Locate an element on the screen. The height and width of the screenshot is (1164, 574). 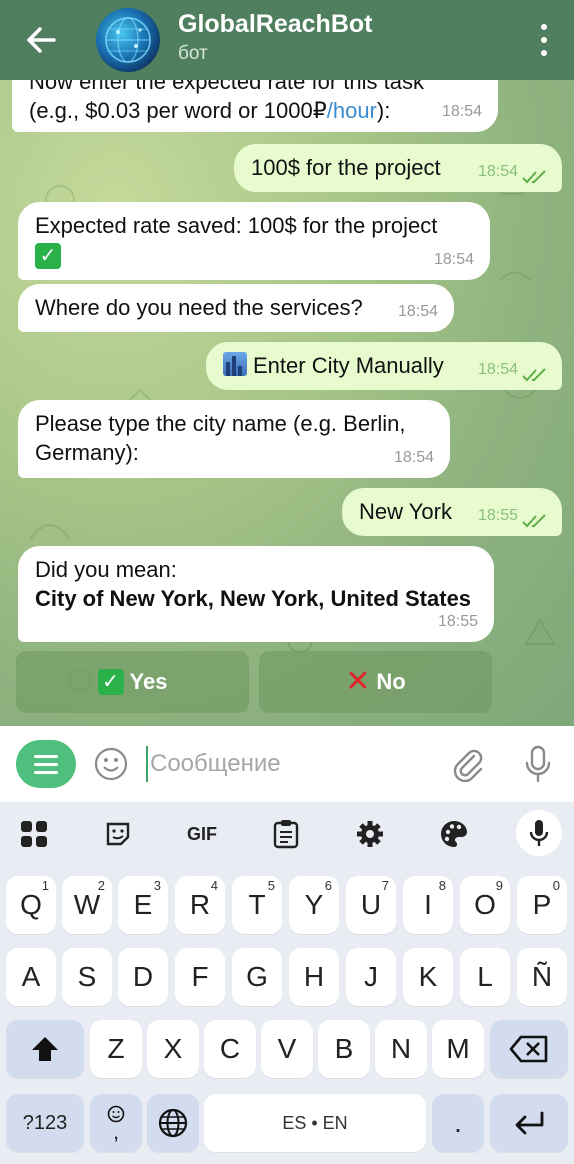
emoji-button is located at coordinates (111, 764).